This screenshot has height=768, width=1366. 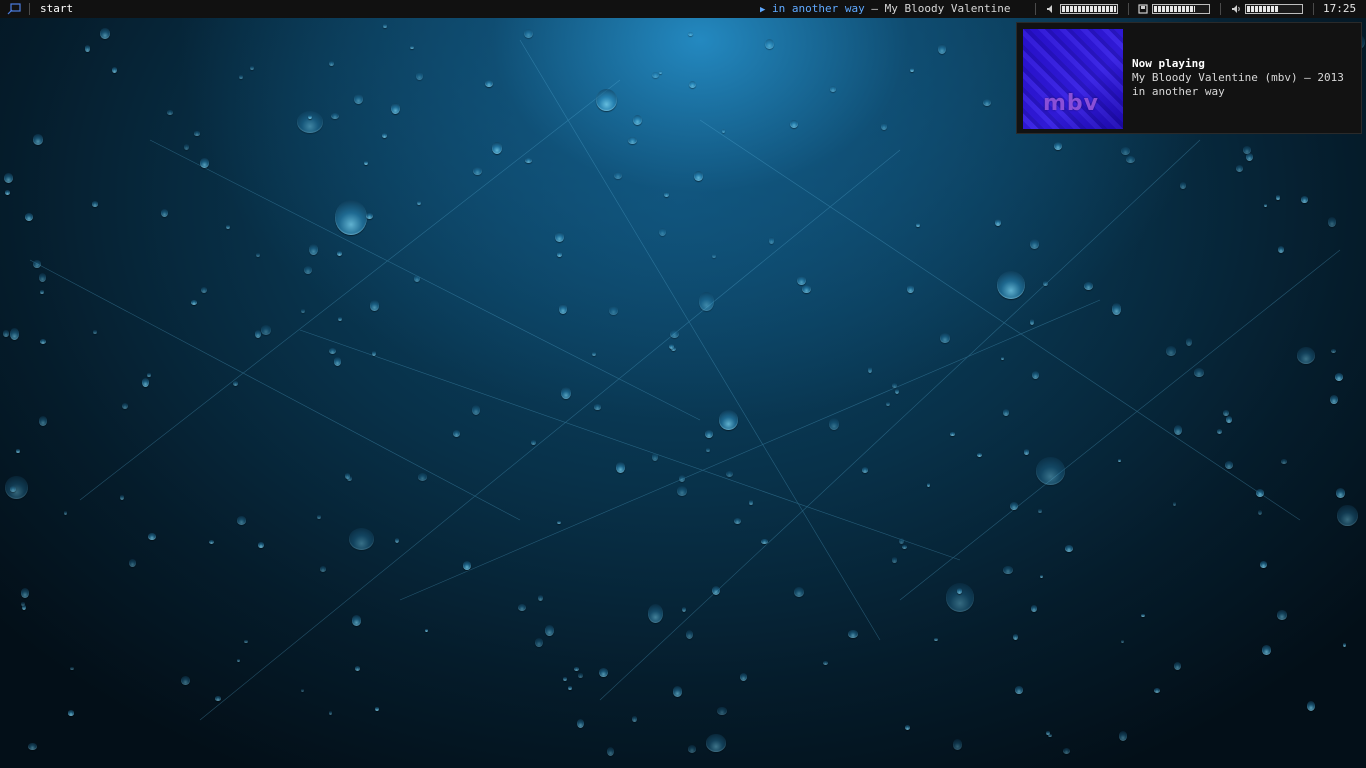 What do you see at coordinates (1181, 9) in the screenshot?
I see `disk-level-bar` at bounding box center [1181, 9].